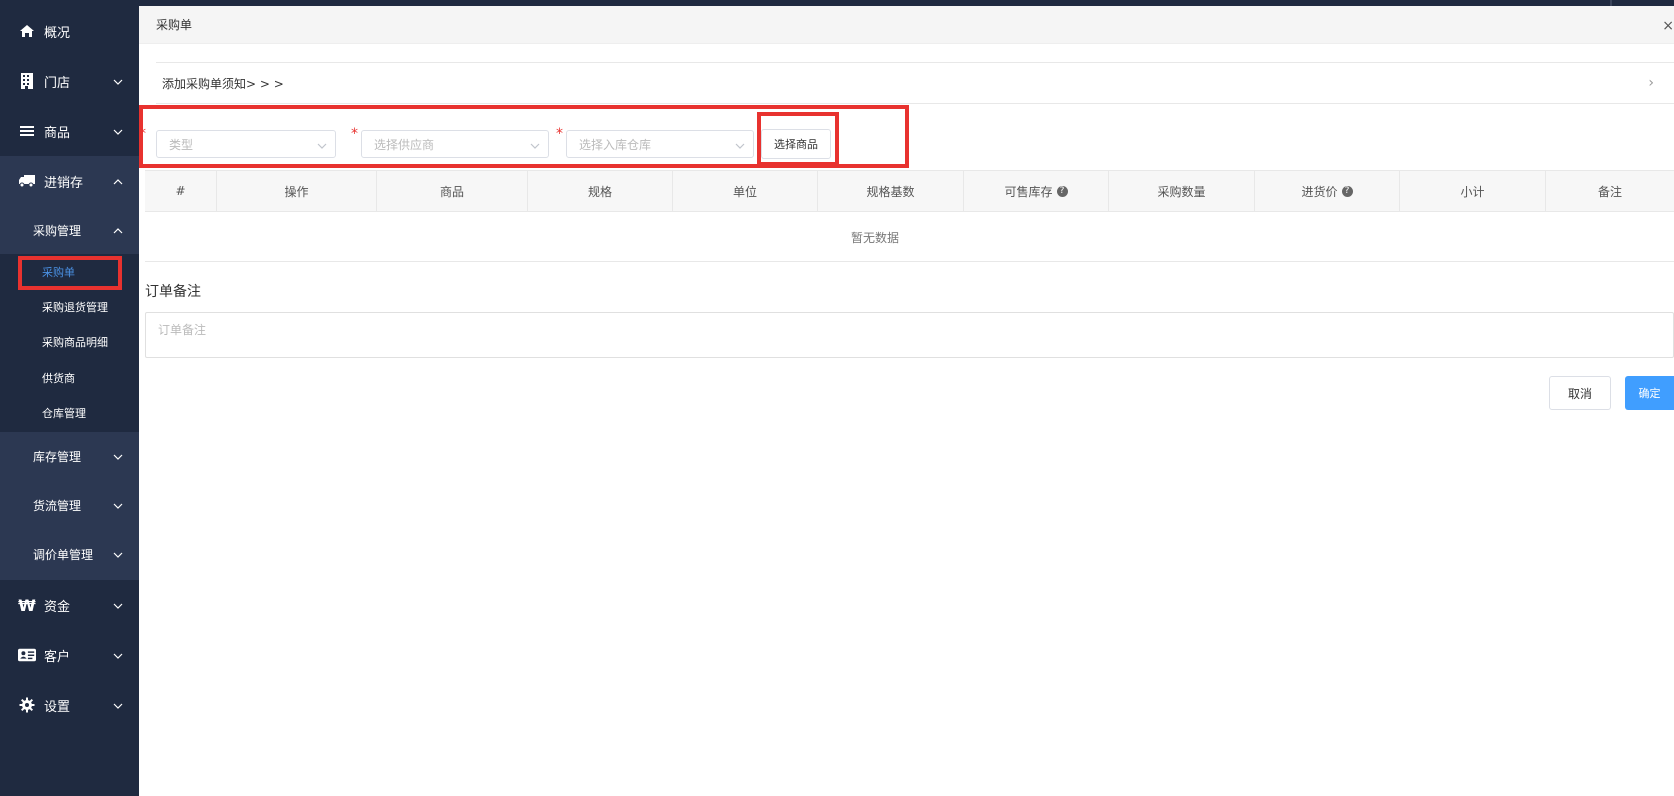  What do you see at coordinates (27, 181) in the screenshot?
I see `truck-icon` at bounding box center [27, 181].